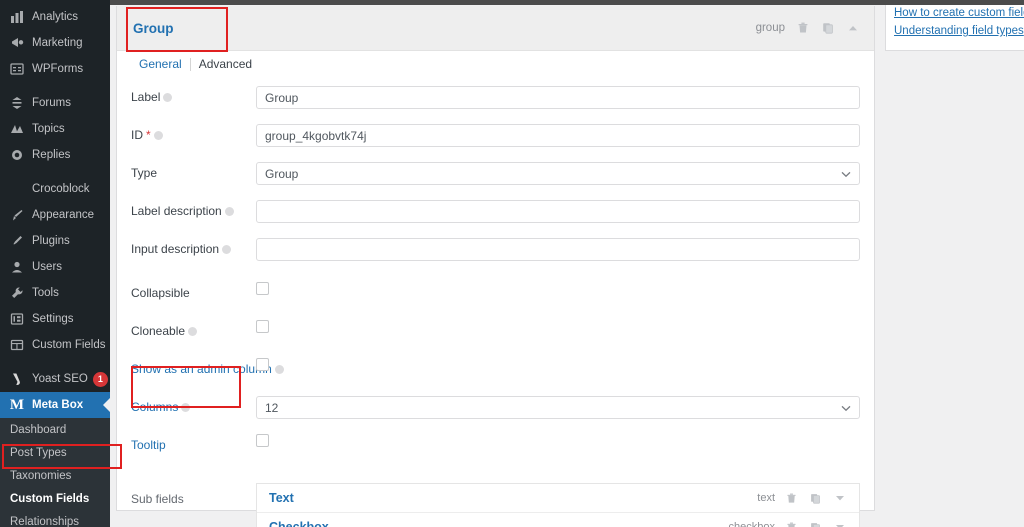 This screenshot has width=1024, height=527. What do you see at coordinates (55, 293) in the screenshot?
I see `sidebar-item-tools: Tools` at bounding box center [55, 293].